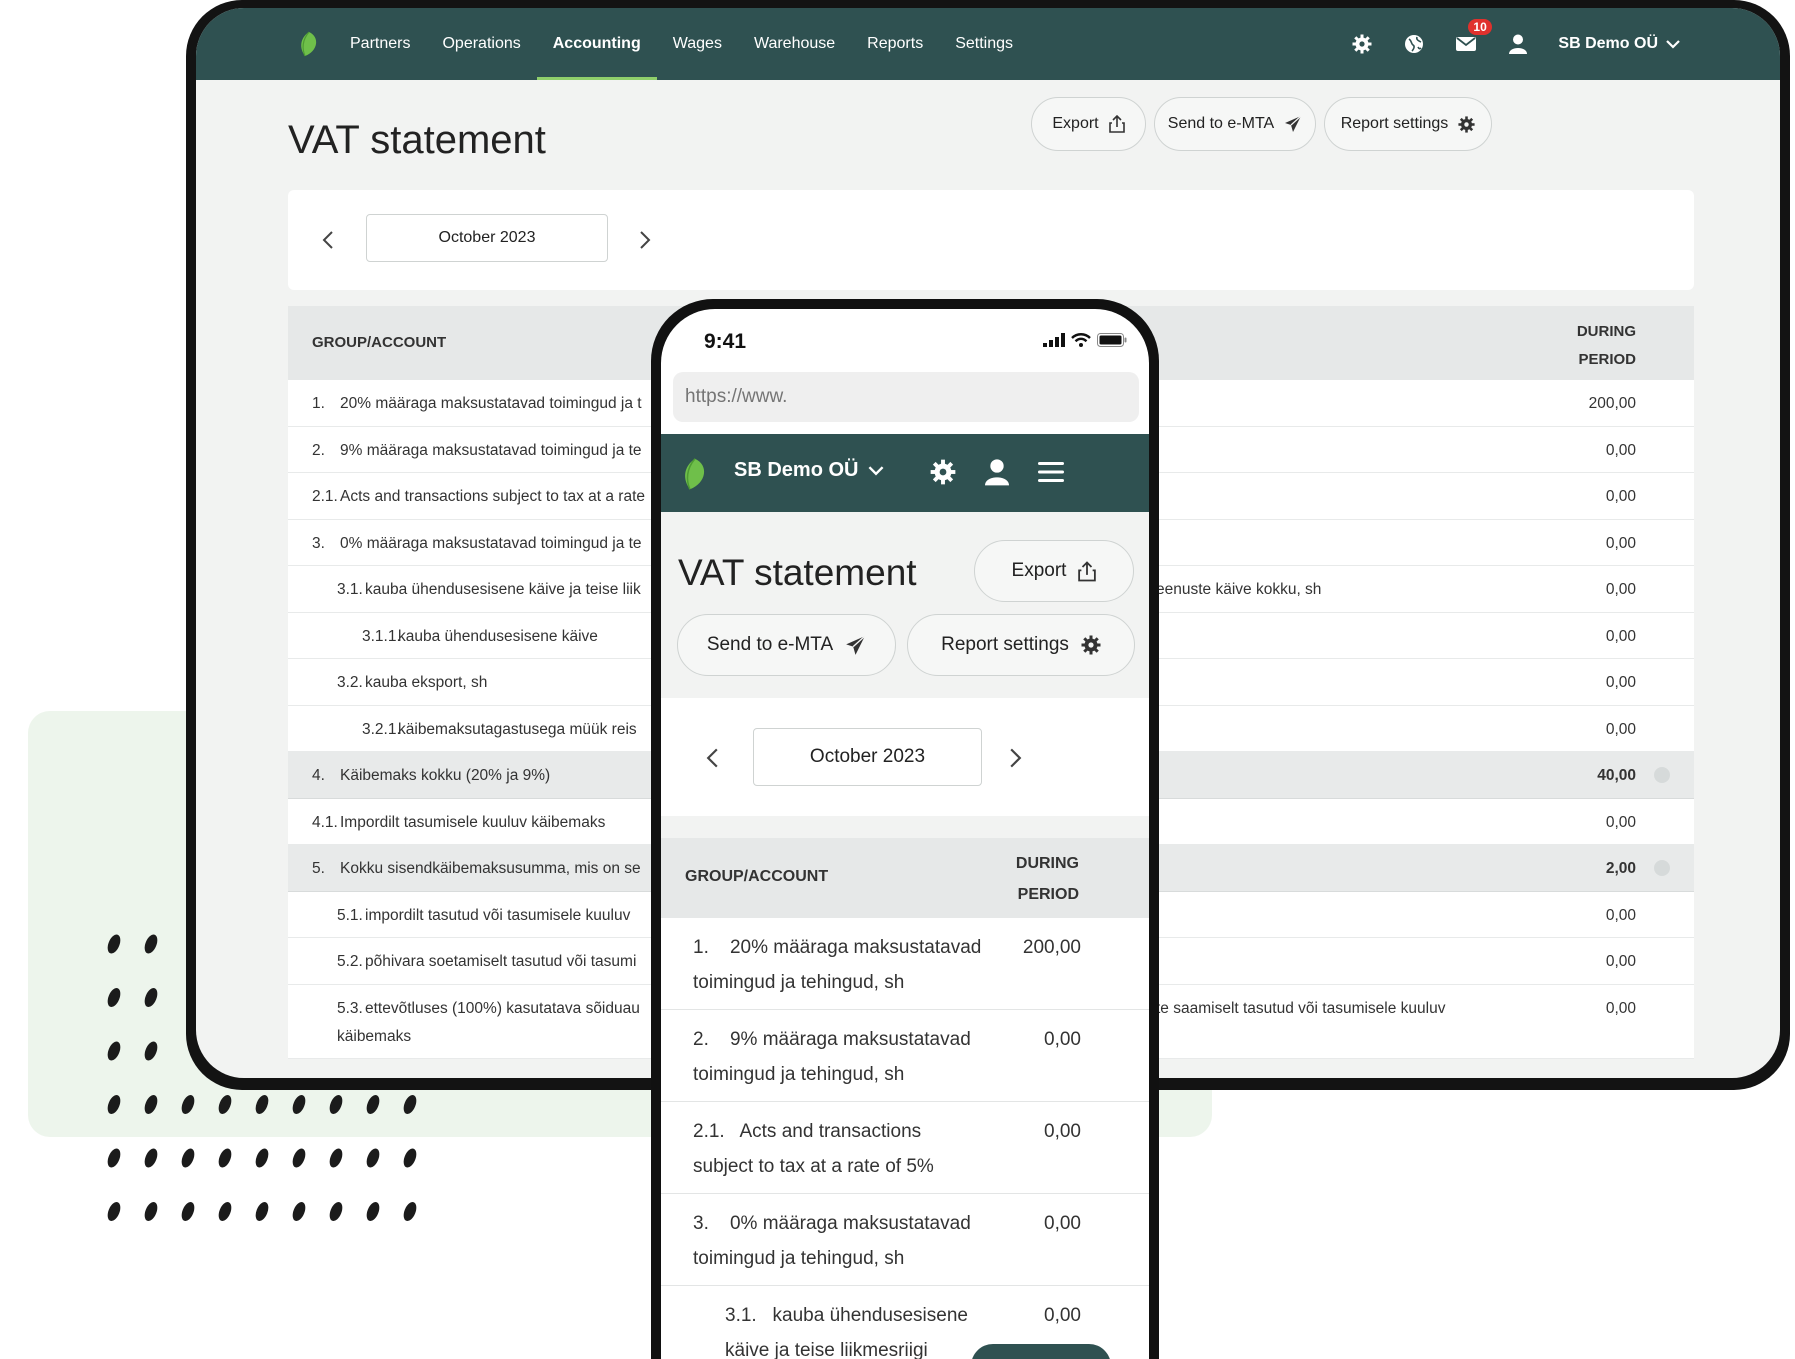  I want to click on mobile-period-field: October 2023, so click(867, 757).